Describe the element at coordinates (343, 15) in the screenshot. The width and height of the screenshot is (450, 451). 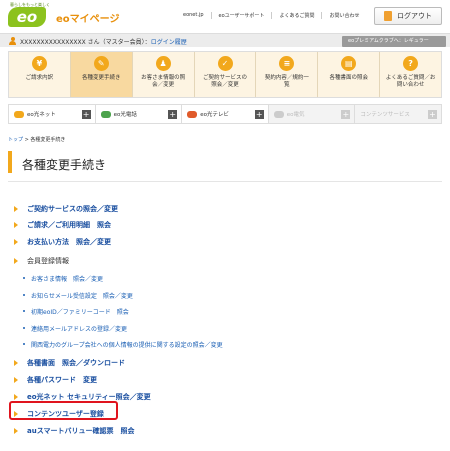
I see `link-contact: お問い合わせ` at that location.